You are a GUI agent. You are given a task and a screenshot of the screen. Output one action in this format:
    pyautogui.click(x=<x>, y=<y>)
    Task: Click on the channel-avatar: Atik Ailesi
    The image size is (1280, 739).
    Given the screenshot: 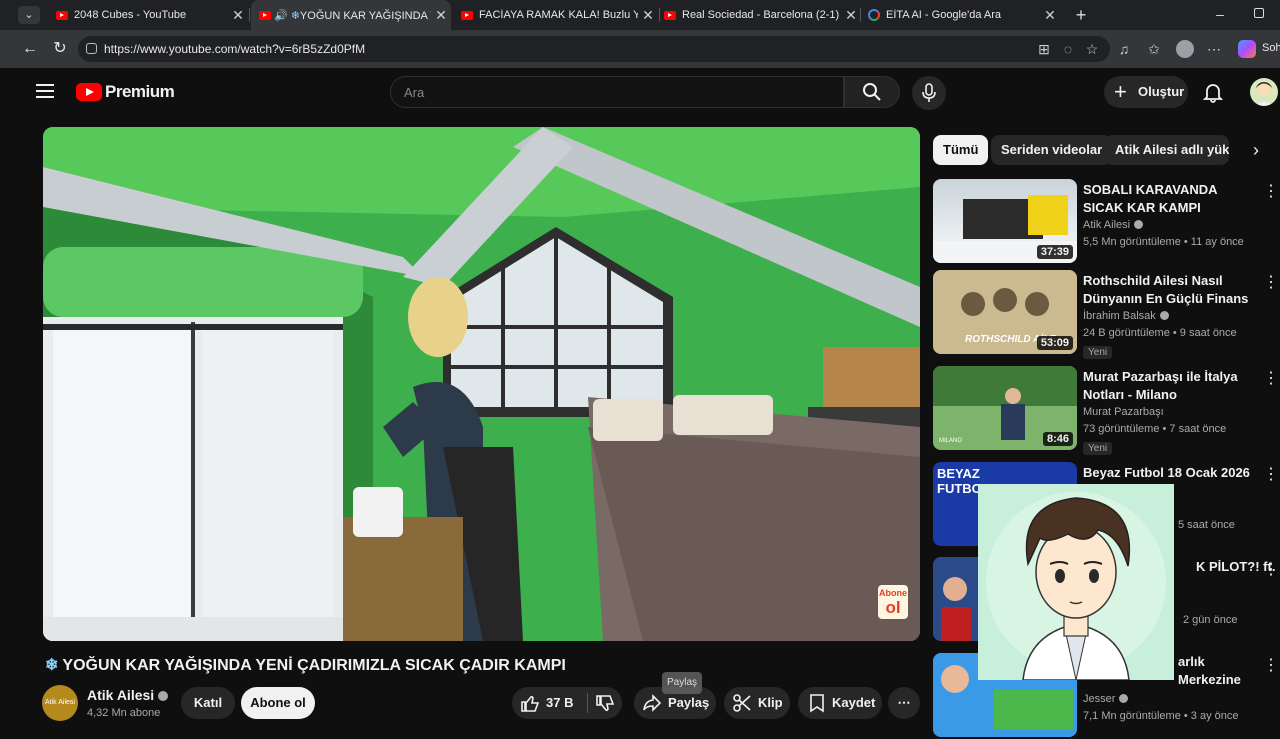 What is the action you would take?
    pyautogui.click(x=60, y=703)
    